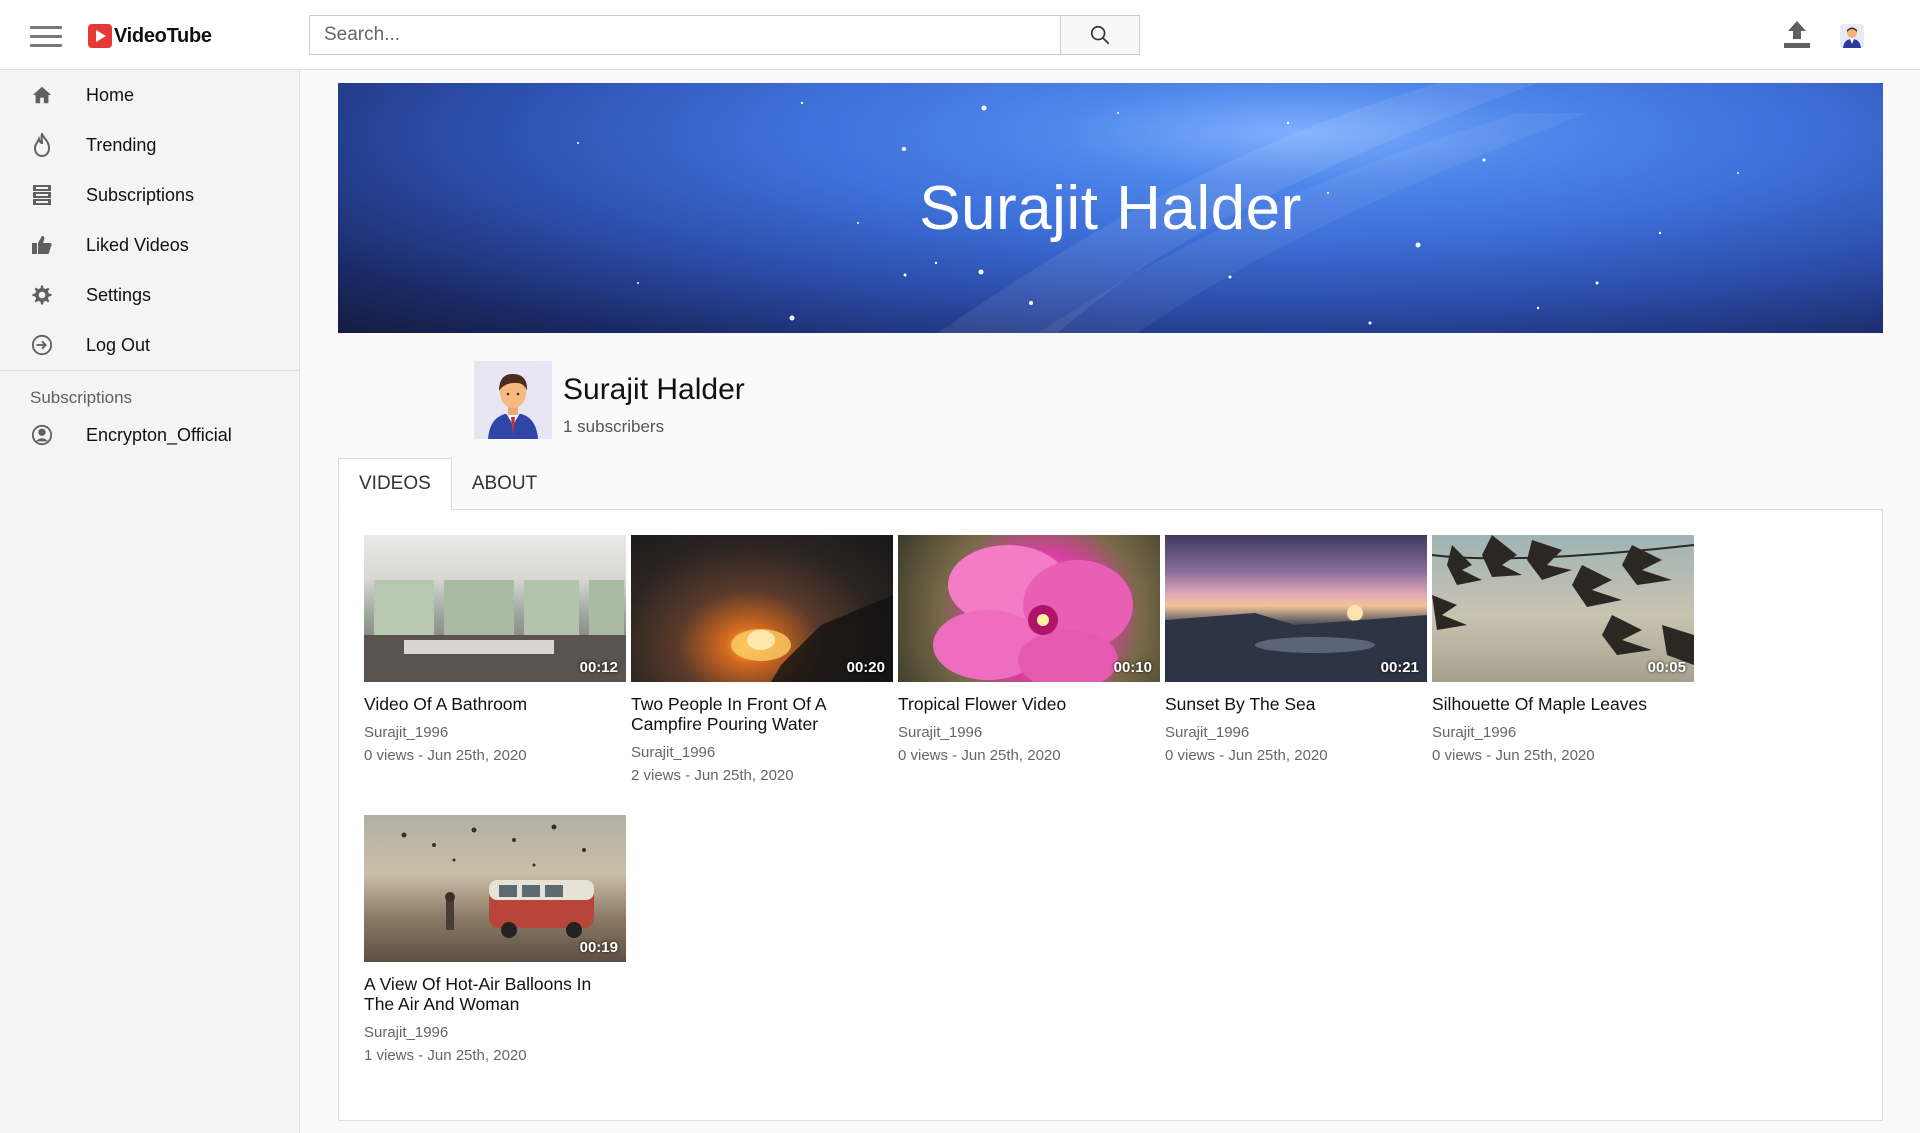 Image resolution: width=1920 pixels, height=1133 pixels. Describe the element at coordinates (42, 95) in the screenshot. I see `home-icon` at that location.